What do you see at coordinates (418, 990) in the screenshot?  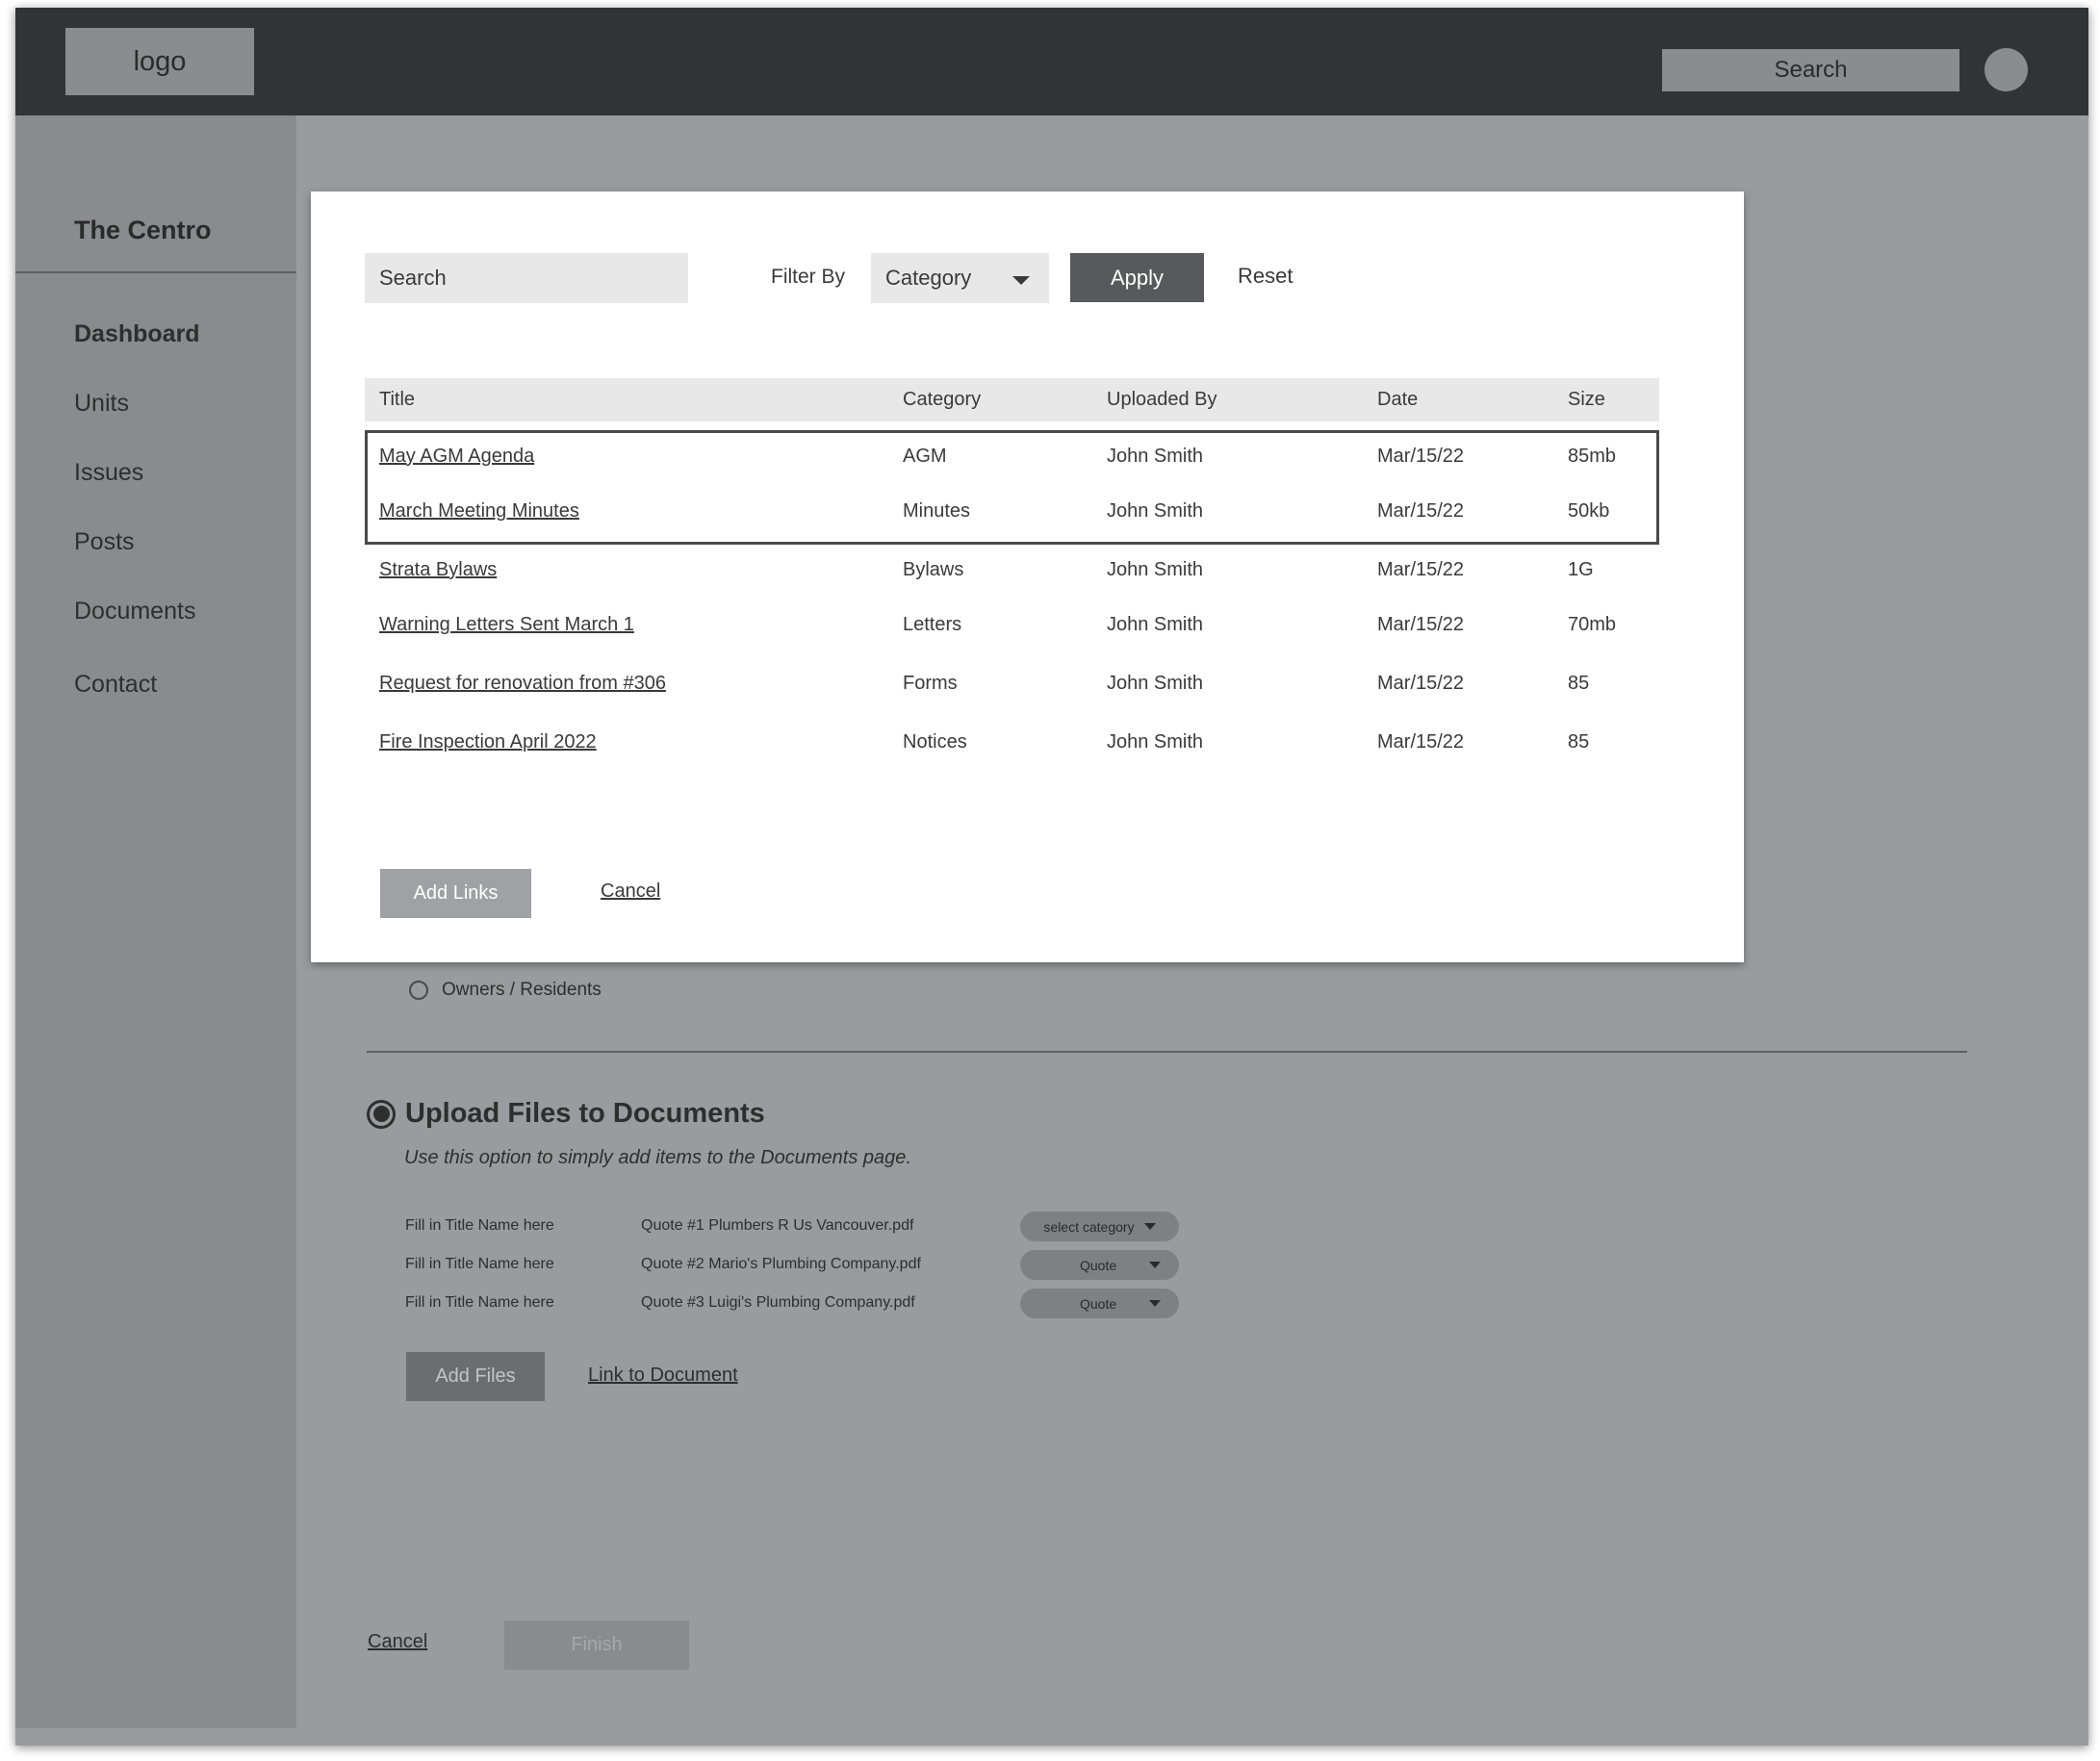 I see `radio-unchecked-icon` at bounding box center [418, 990].